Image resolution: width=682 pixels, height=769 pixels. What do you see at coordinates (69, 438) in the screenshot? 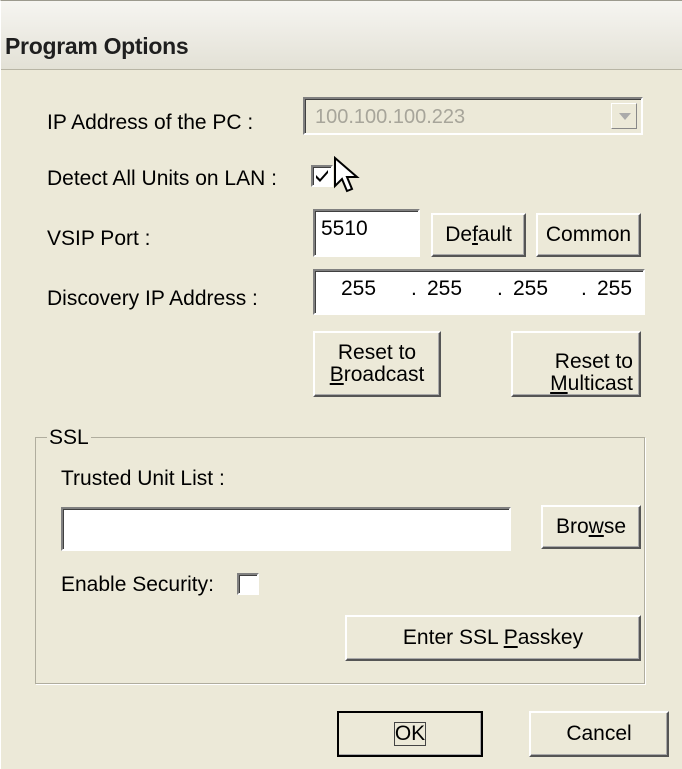
I see `ssl-group-label: SSL` at bounding box center [69, 438].